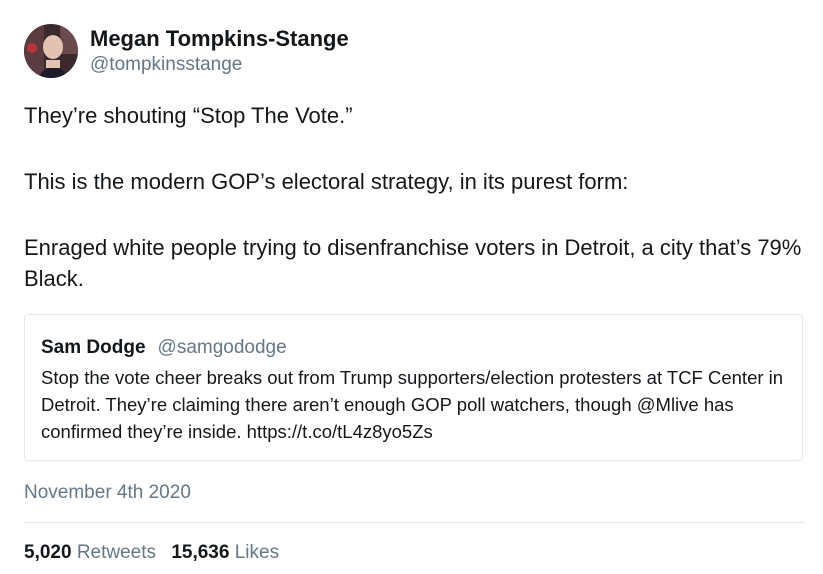 The image size is (823, 574). What do you see at coordinates (414, 522) in the screenshot?
I see `divider` at bounding box center [414, 522].